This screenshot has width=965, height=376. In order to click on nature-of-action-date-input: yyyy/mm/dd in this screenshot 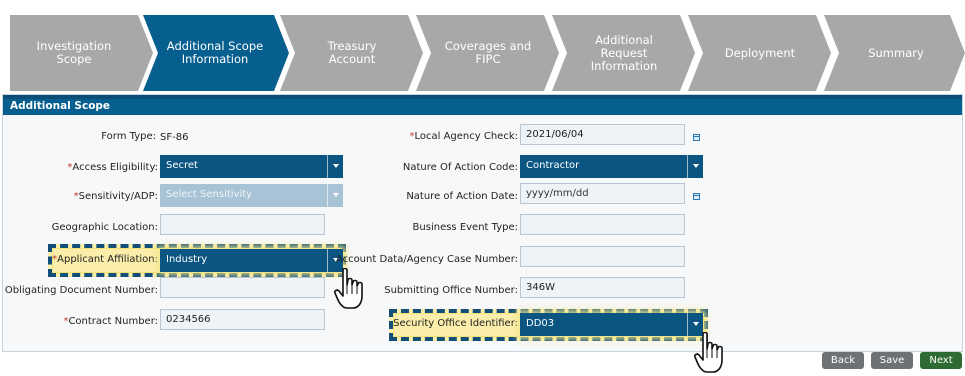, I will do `click(602, 193)`.